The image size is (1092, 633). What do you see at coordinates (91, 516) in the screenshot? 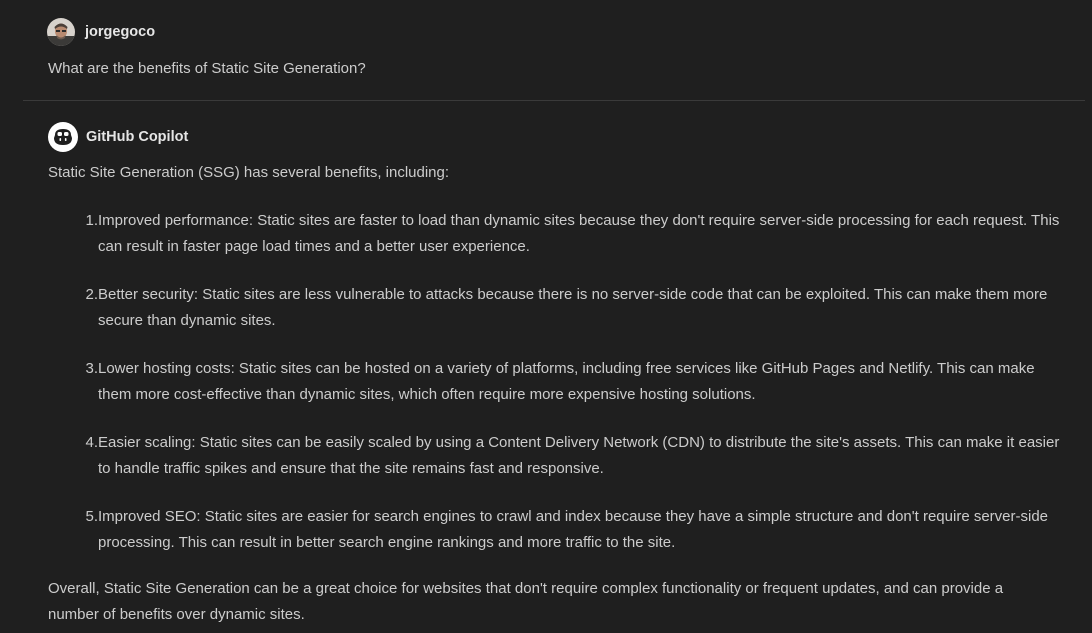
I see `list-item-number: 5.` at bounding box center [91, 516].